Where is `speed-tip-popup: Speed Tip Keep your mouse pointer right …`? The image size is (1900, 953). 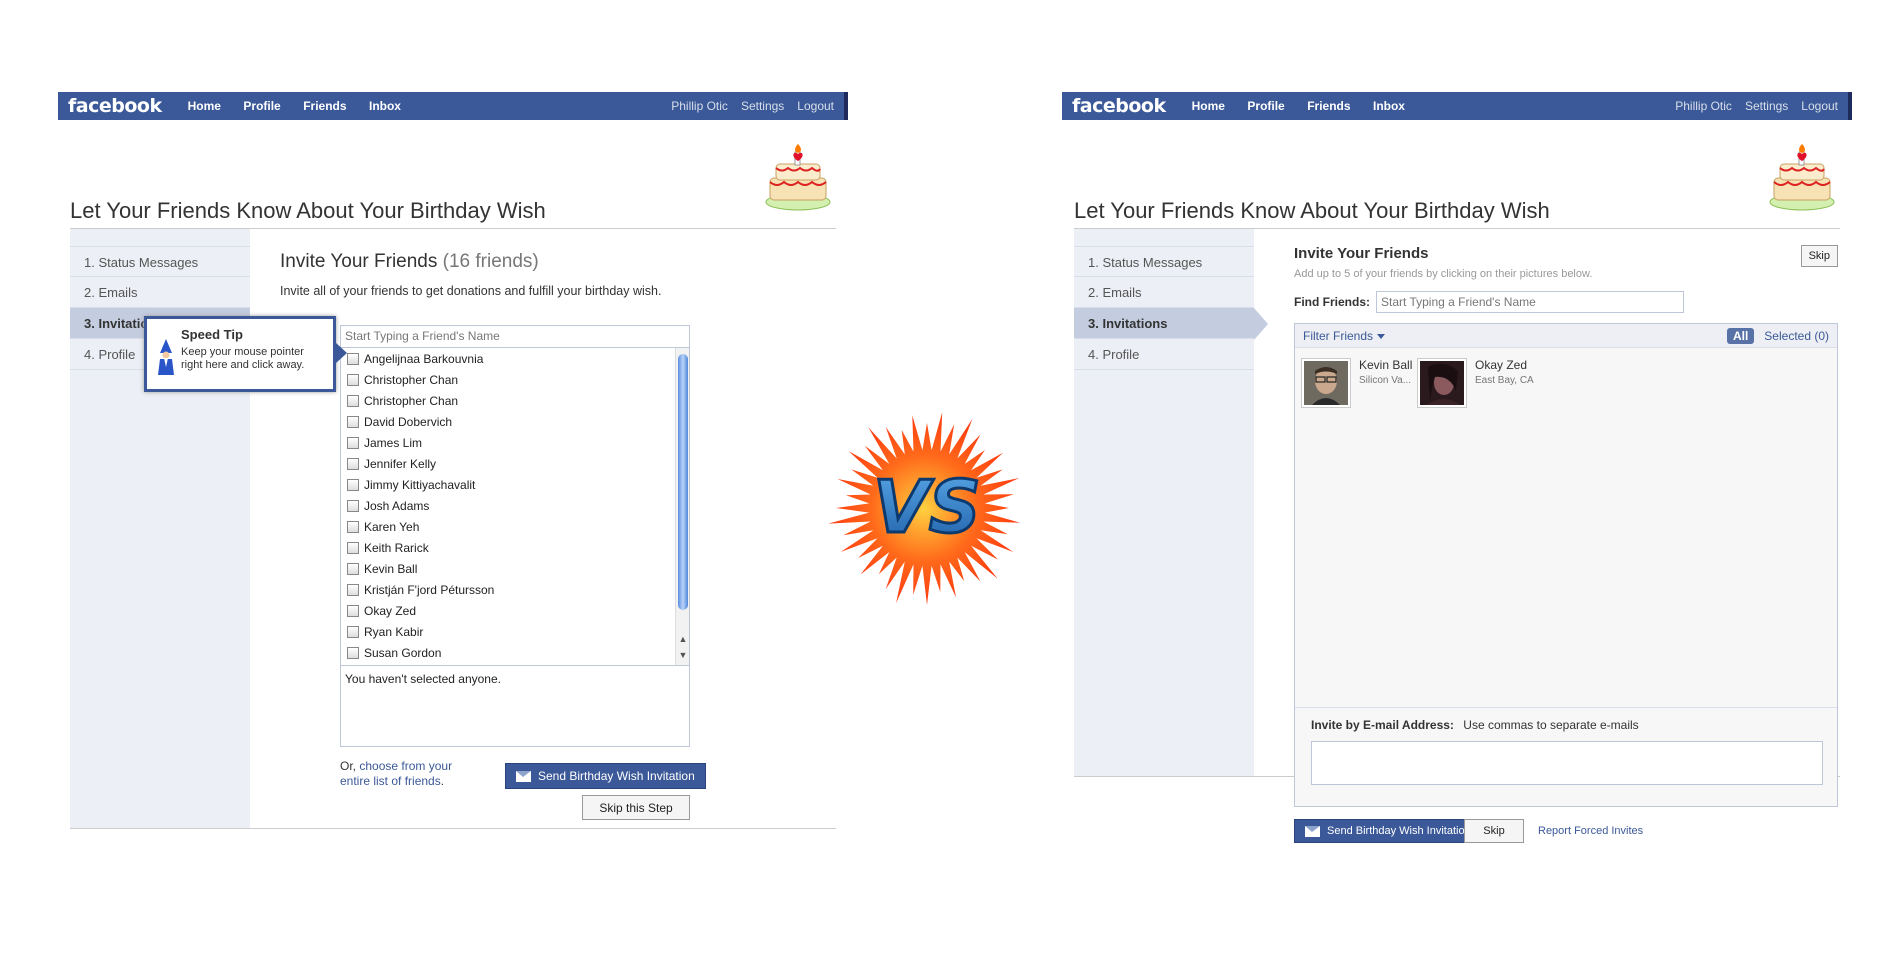
speed-tip-popup: Speed Tip Keep your mouse pointer right … is located at coordinates (245, 354).